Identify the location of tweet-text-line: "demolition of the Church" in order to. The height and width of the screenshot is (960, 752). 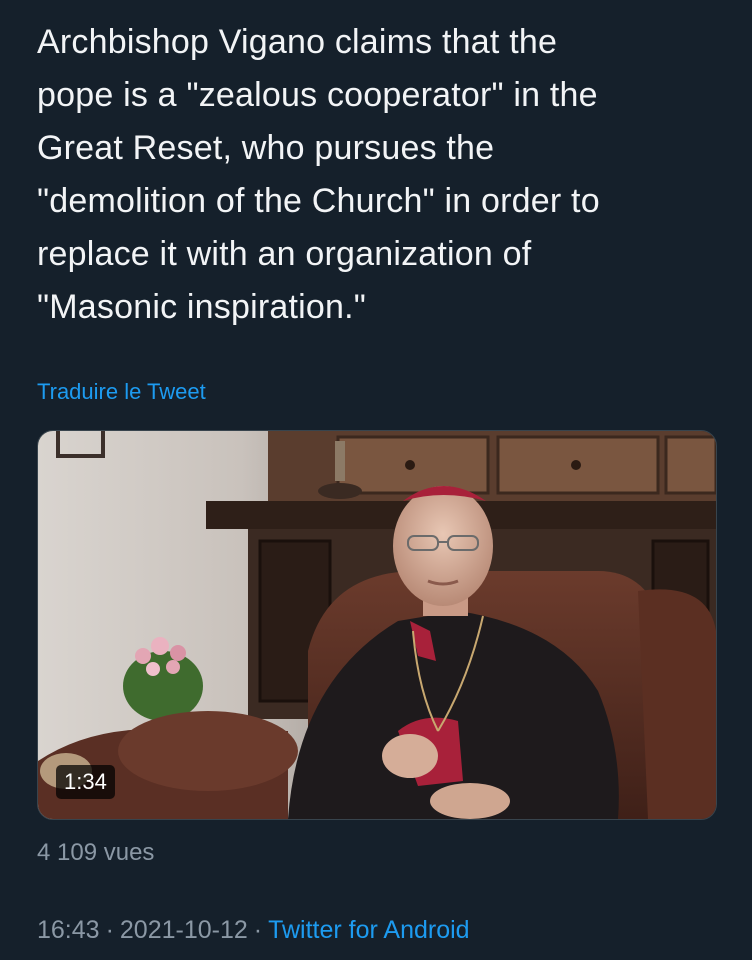
(318, 201).